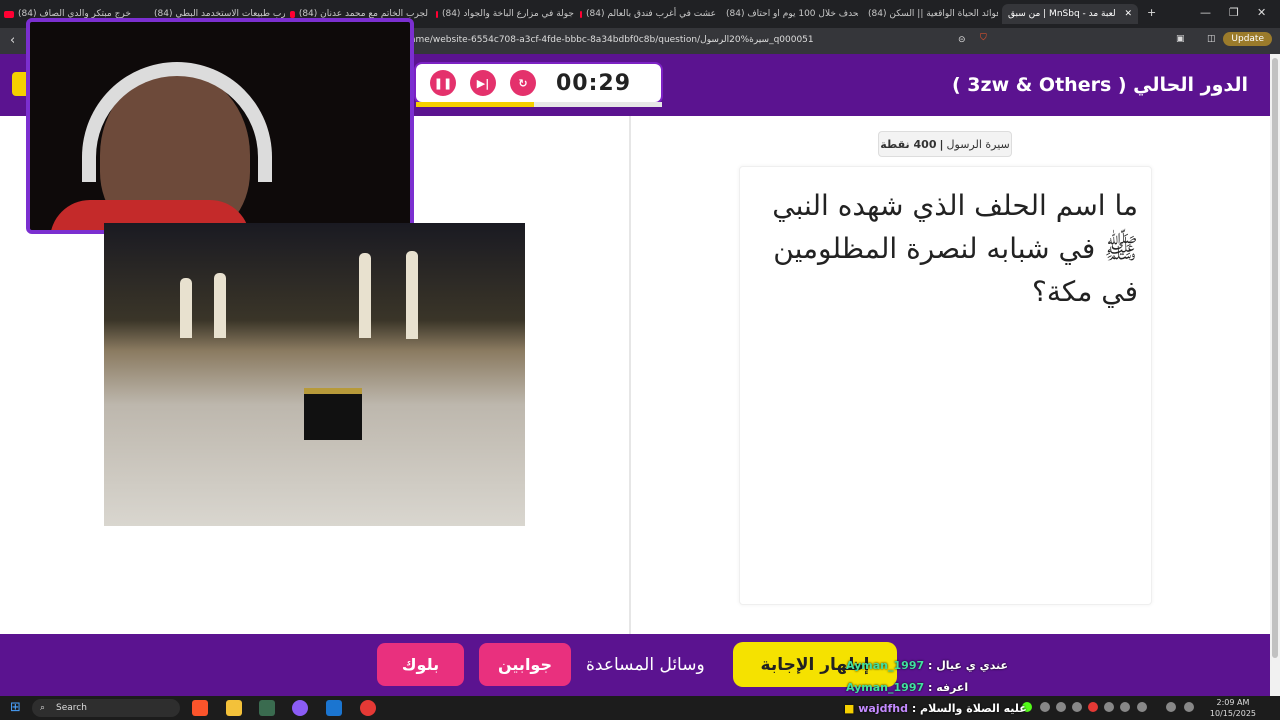  I want to click on discord-icon, so click(300, 708).